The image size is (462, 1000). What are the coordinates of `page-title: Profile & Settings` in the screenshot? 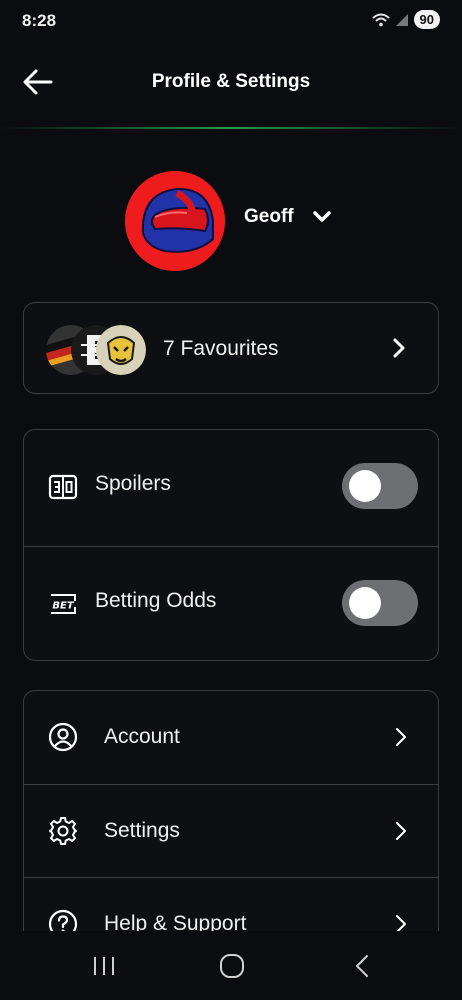 It's located at (231, 81).